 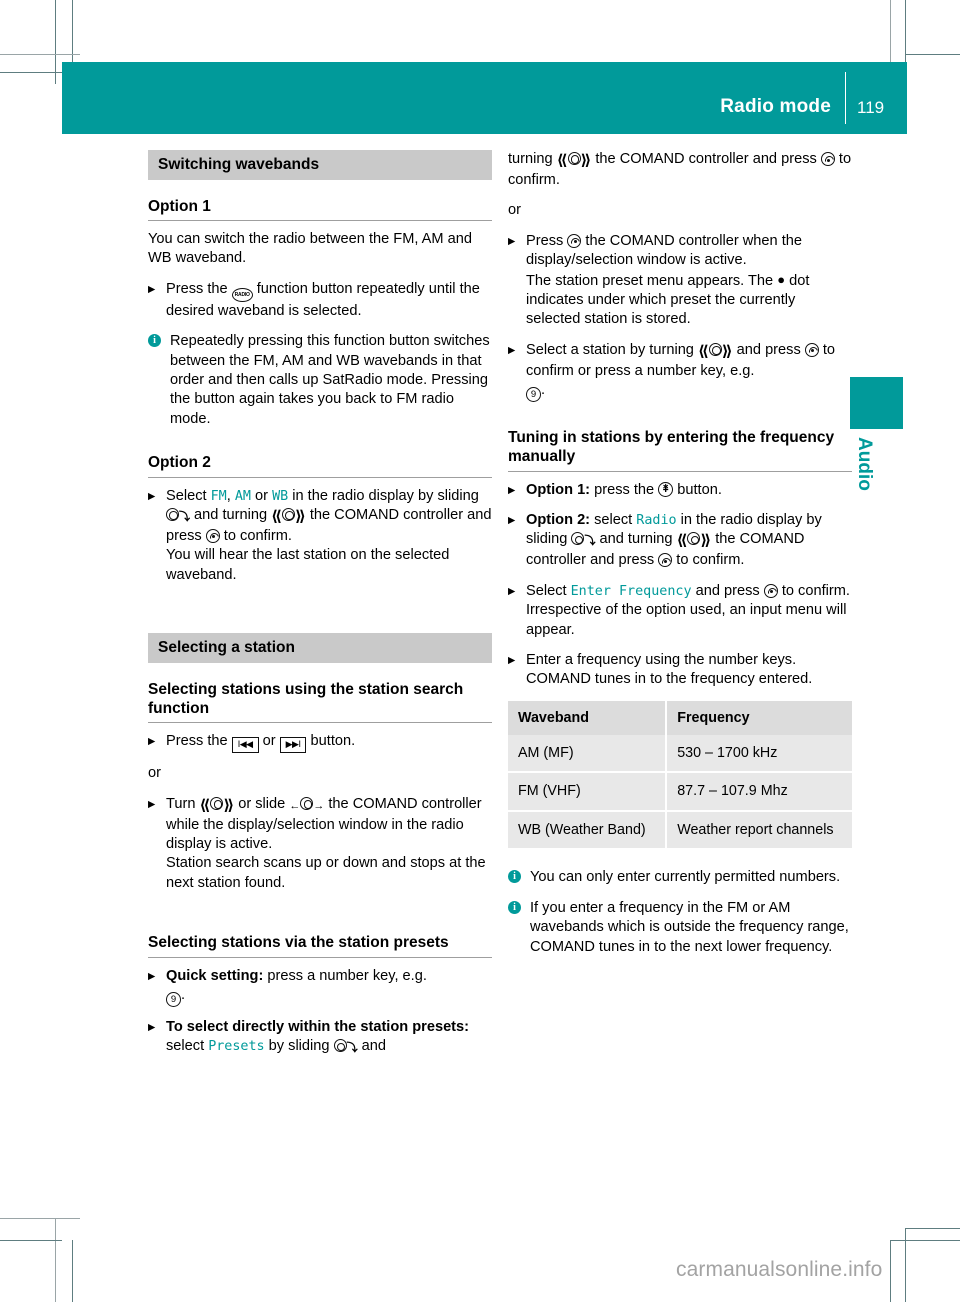 I want to click on step-label: Option 2:, so click(x=558, y=519).